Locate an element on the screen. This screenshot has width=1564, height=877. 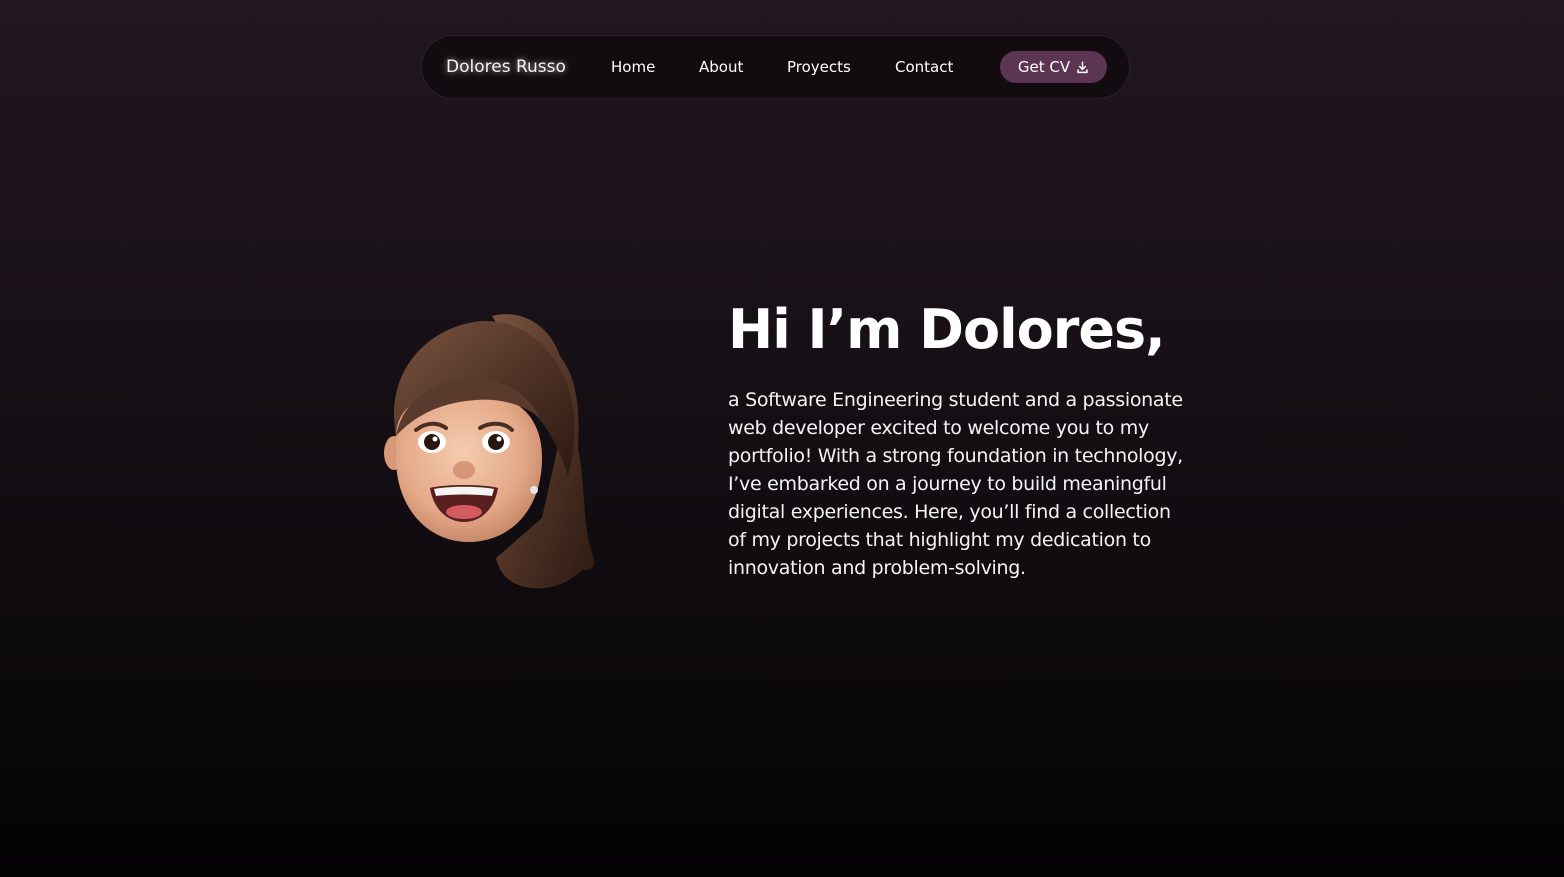
nav-link-about: About is located at coordinates (721, 67).